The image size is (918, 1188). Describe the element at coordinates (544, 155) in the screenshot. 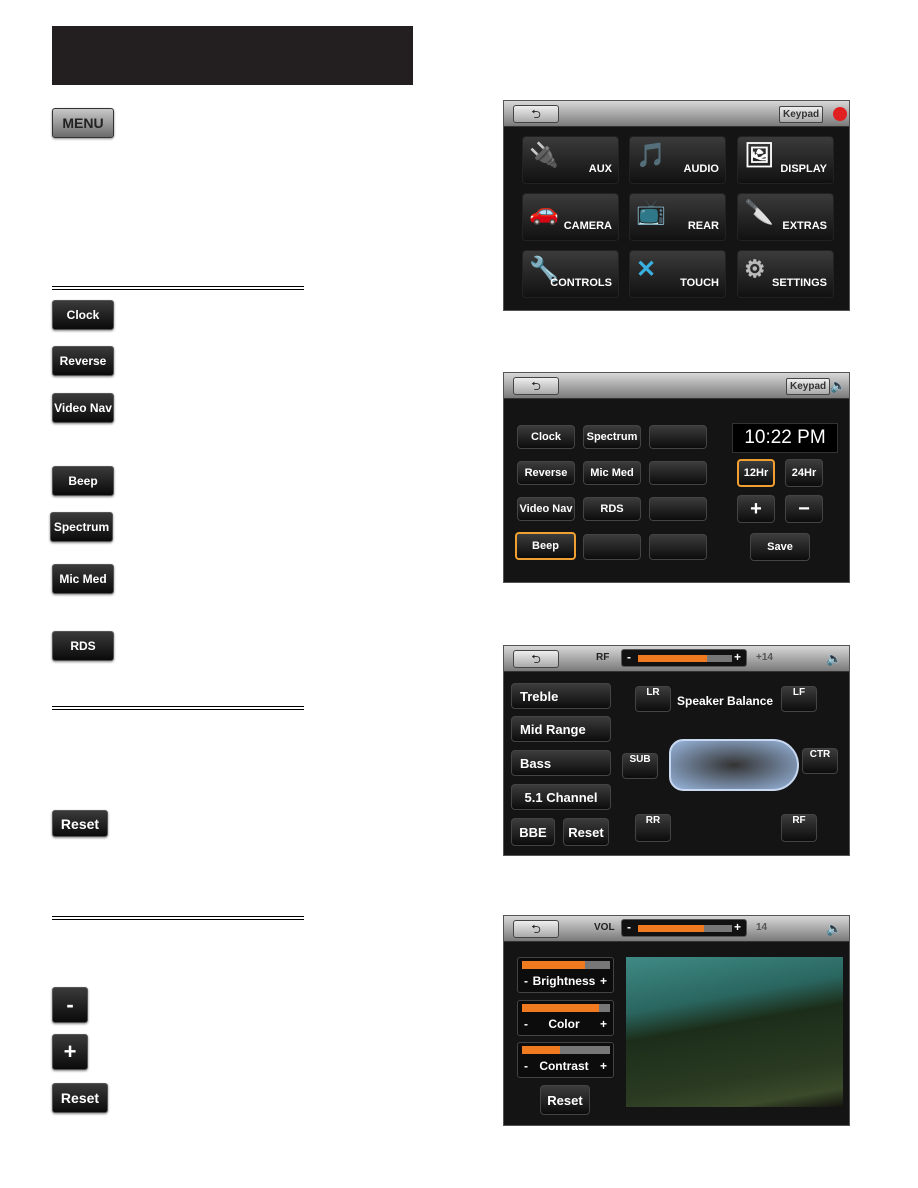

I see `rca-cable-icon: 🔌` at that location.